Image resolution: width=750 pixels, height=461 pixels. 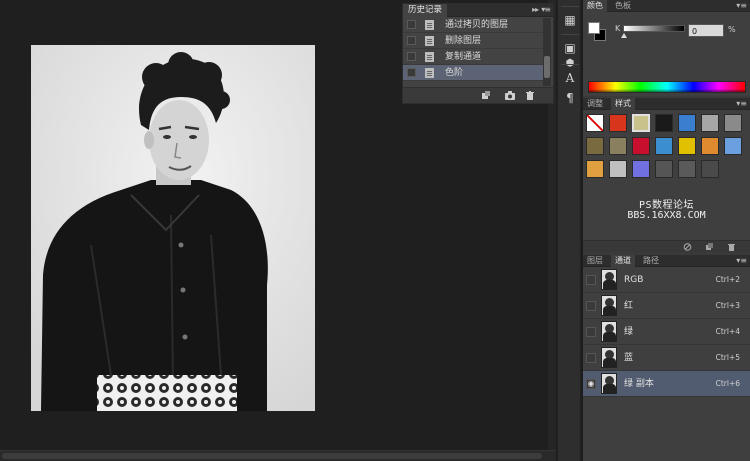 What do you see at coordinates (666, 6) in the screenshot?
I see `color-tab-bar: 颜色 色板 ▾≡` at bounding box center [666, 6].